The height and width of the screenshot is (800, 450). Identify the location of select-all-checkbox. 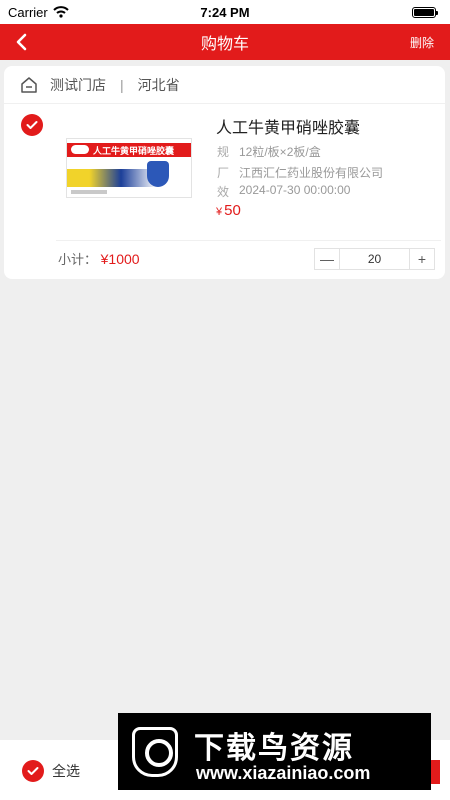
(33, 771).